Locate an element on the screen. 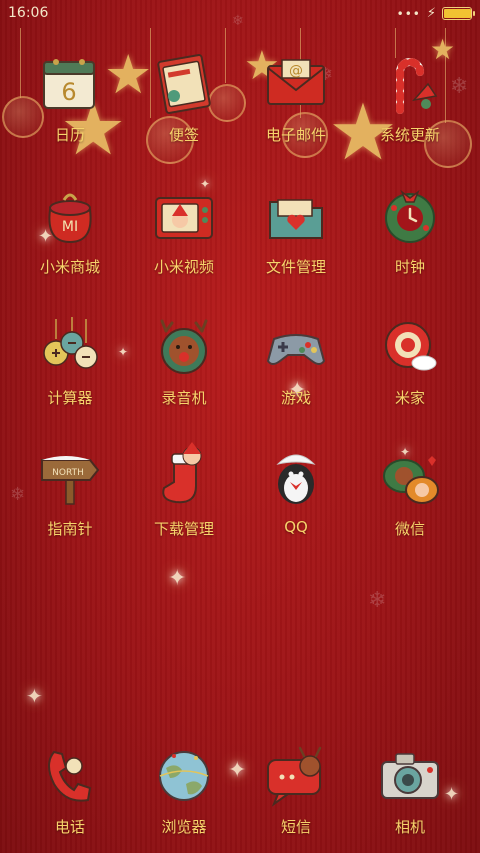 This screenshot has height=853, width=480. camera-icon is located at coordinates (410, 776).